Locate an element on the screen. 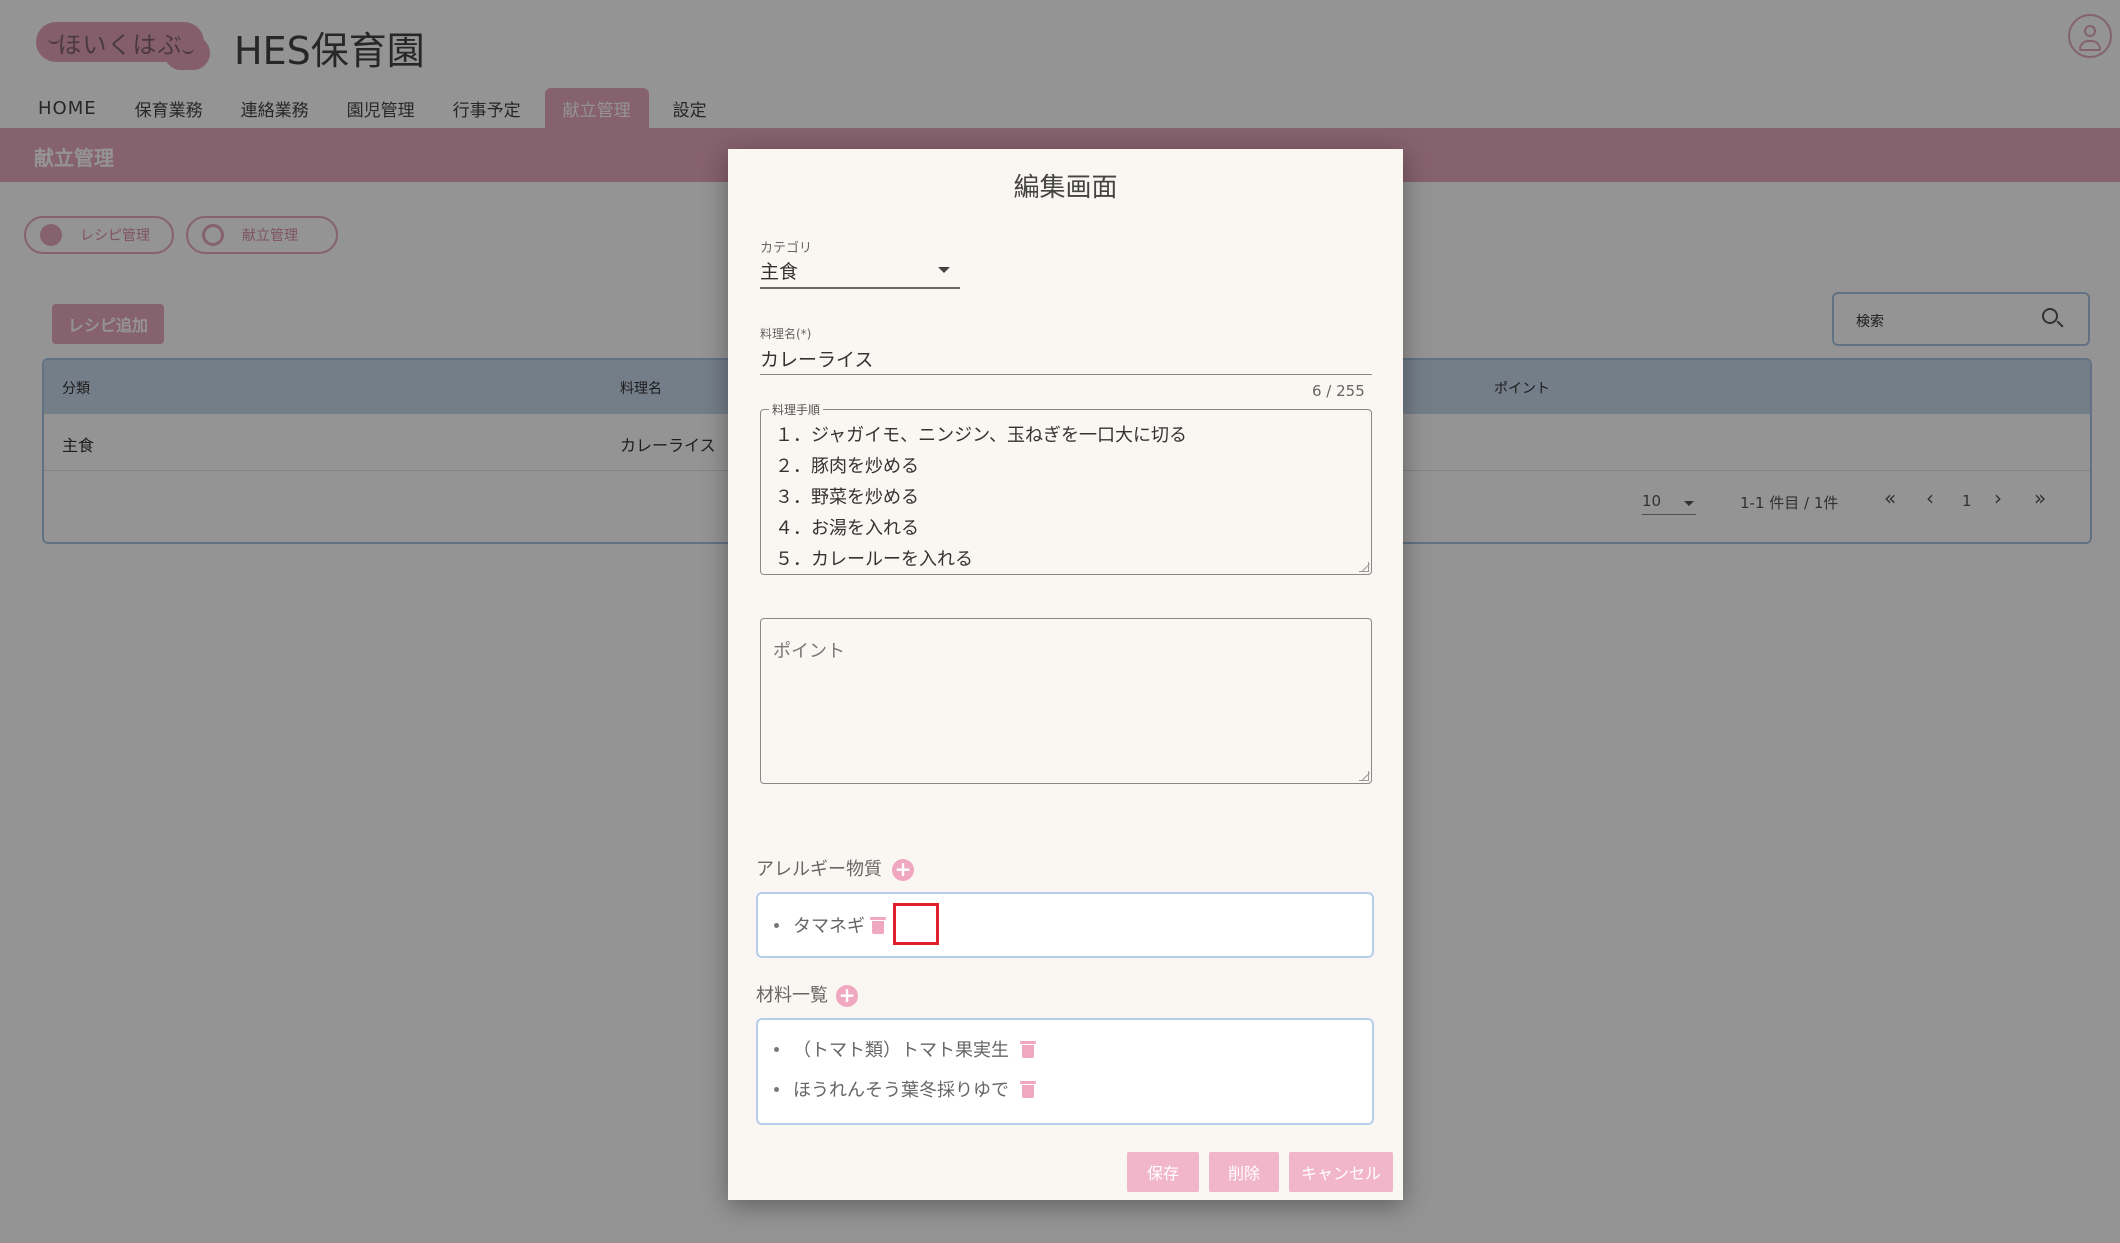 The image size is (2120, 1243). list-item: （トマト類）トマト果実生 is located at coordinates (905, 1049).